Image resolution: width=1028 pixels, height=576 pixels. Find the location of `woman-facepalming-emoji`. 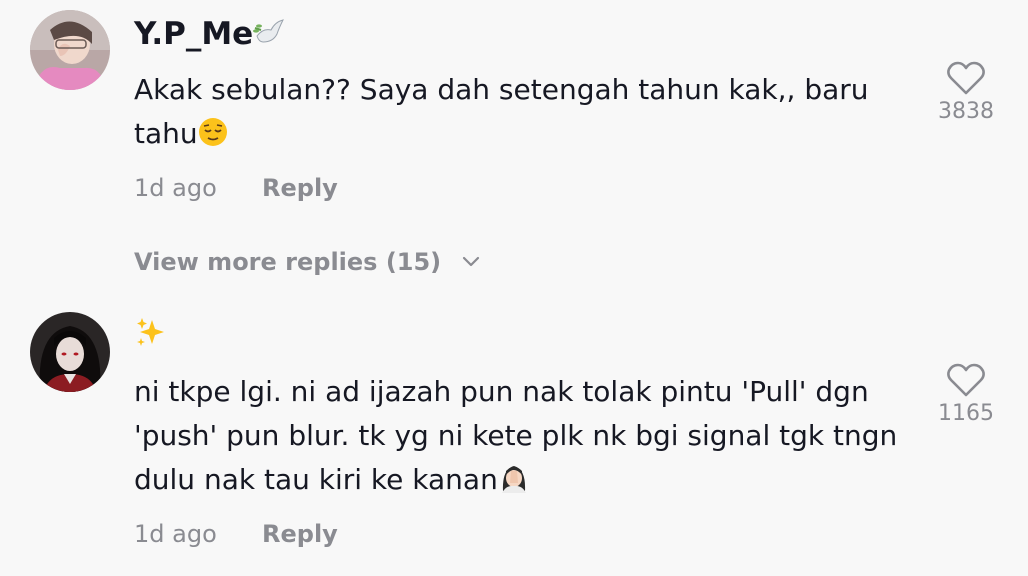

woman-facepalming-emoji is located at coordinates (514, 483).